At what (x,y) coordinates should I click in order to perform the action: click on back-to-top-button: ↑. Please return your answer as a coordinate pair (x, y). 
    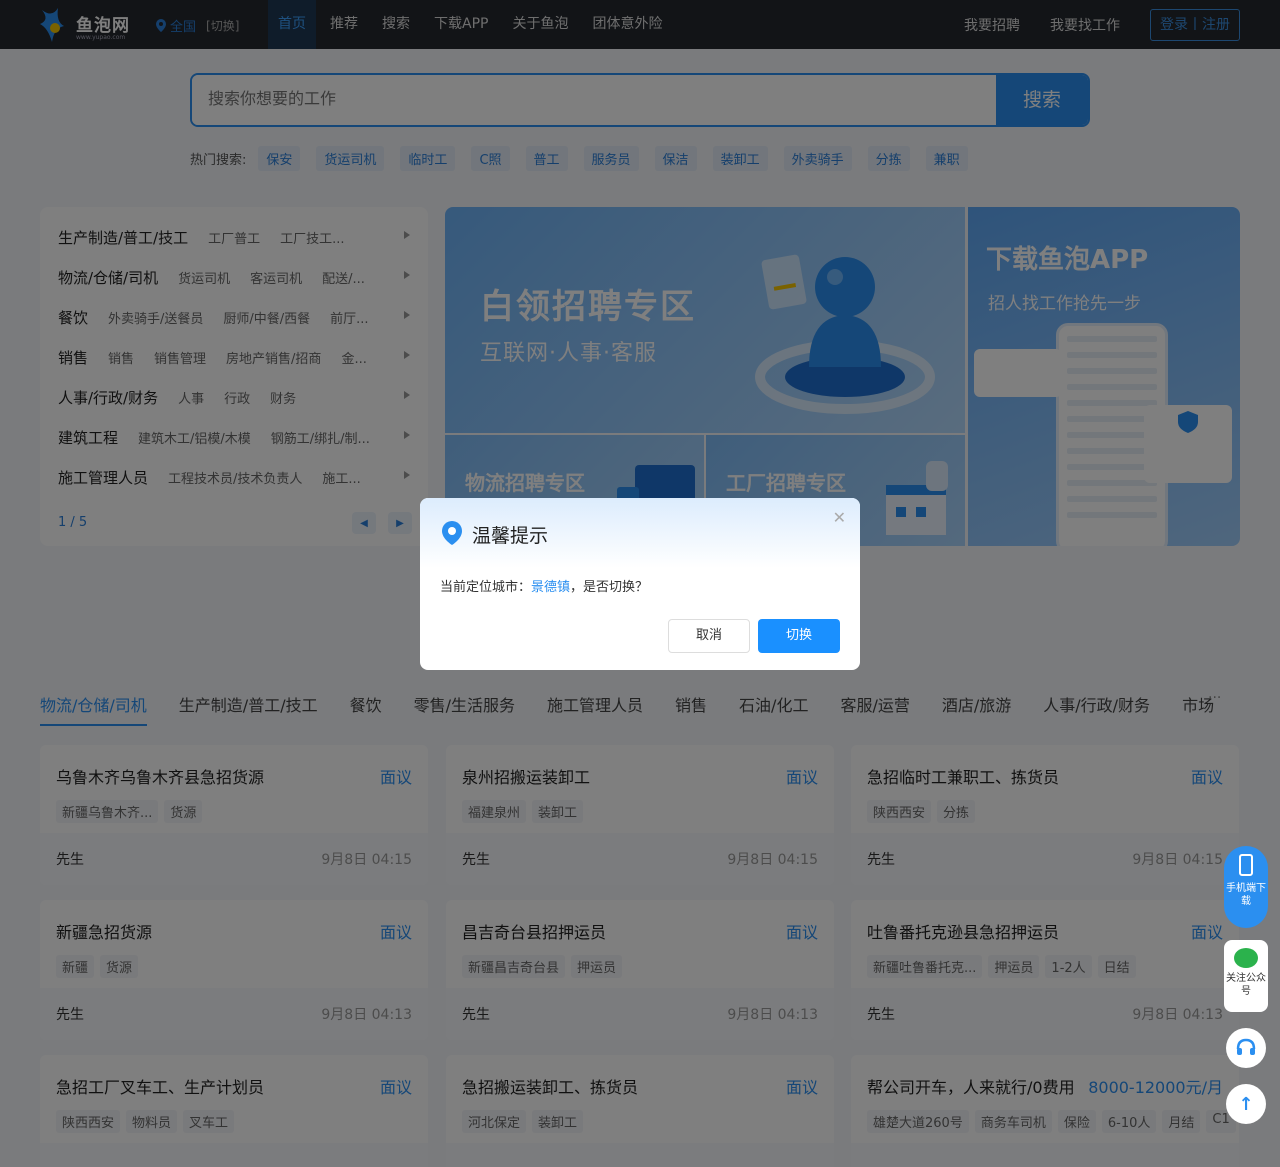
    Looking at the image, I should click on (1246, 1104).